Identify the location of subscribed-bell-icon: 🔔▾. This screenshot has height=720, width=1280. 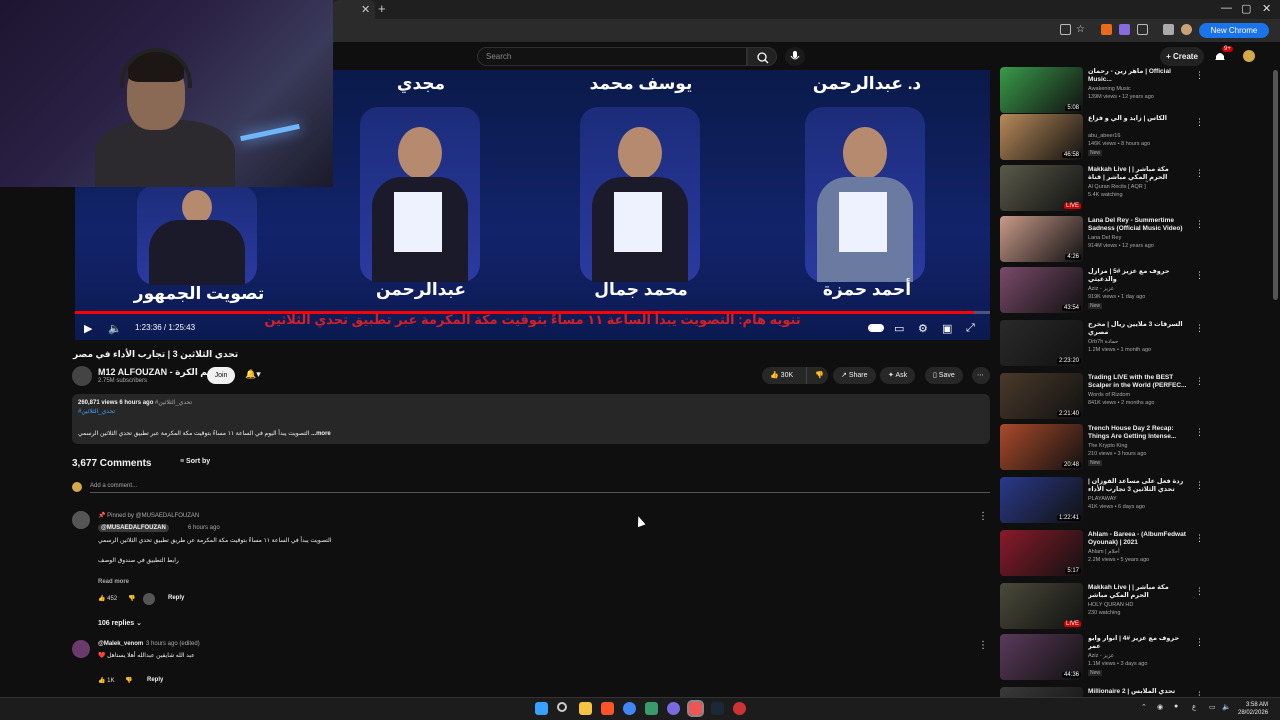
(253, 374).